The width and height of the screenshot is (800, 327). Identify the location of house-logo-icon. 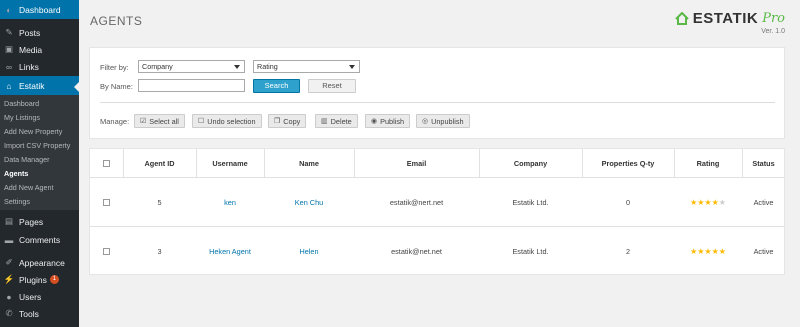
(682, 18).